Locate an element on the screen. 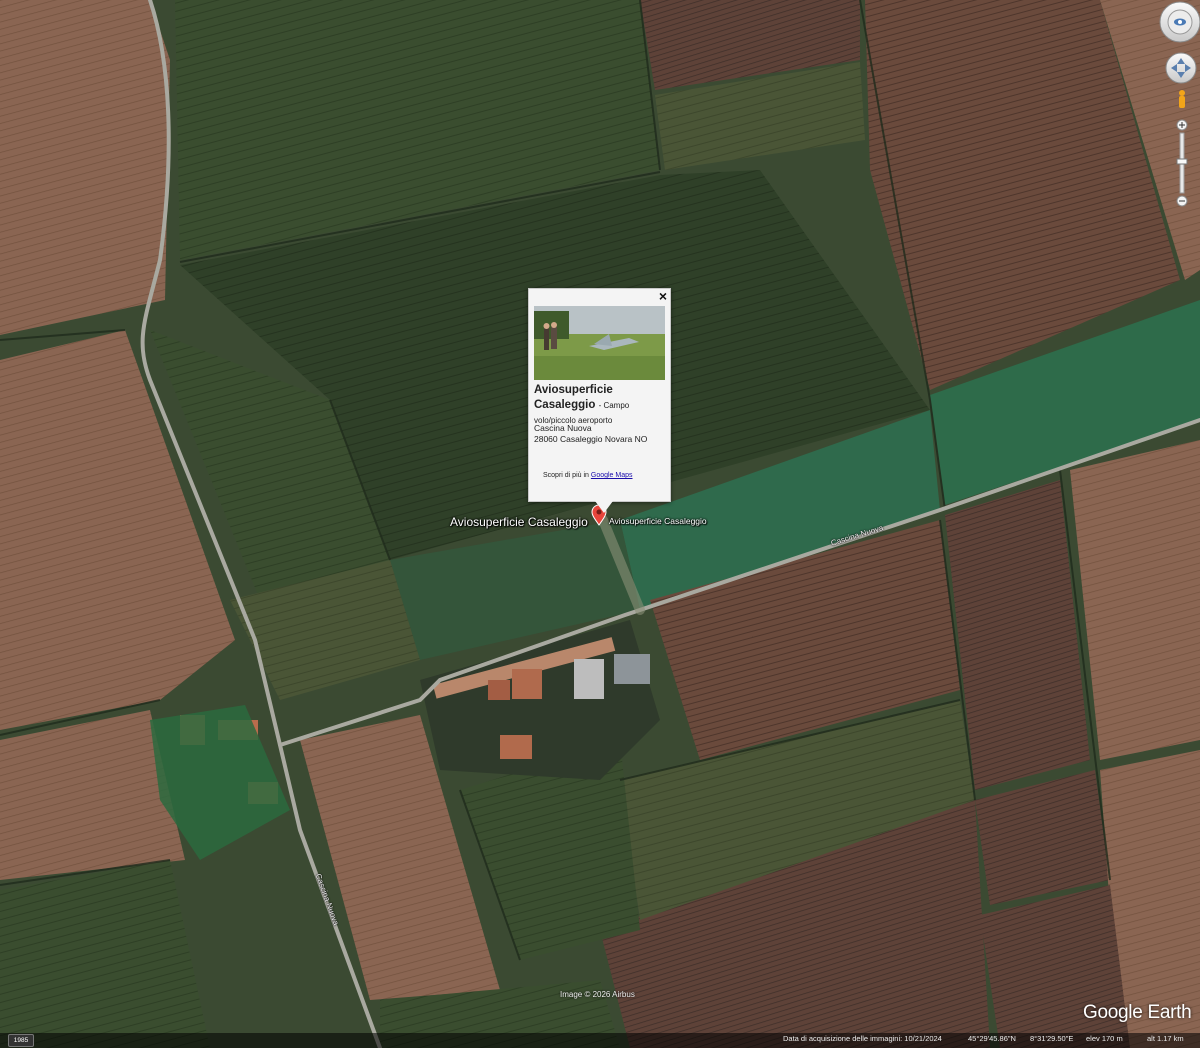  more-info: Scopri di più in Google Maps is located at coordinates (588, 475).